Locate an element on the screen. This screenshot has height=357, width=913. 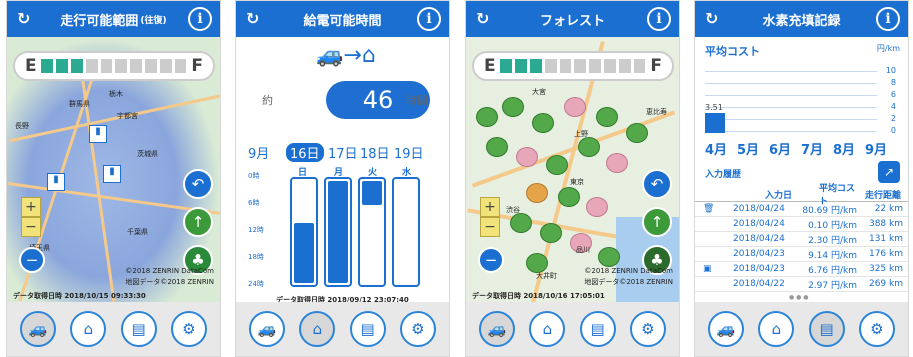
row-cost: 2.30 円/km is located at coordinates (832, 240).